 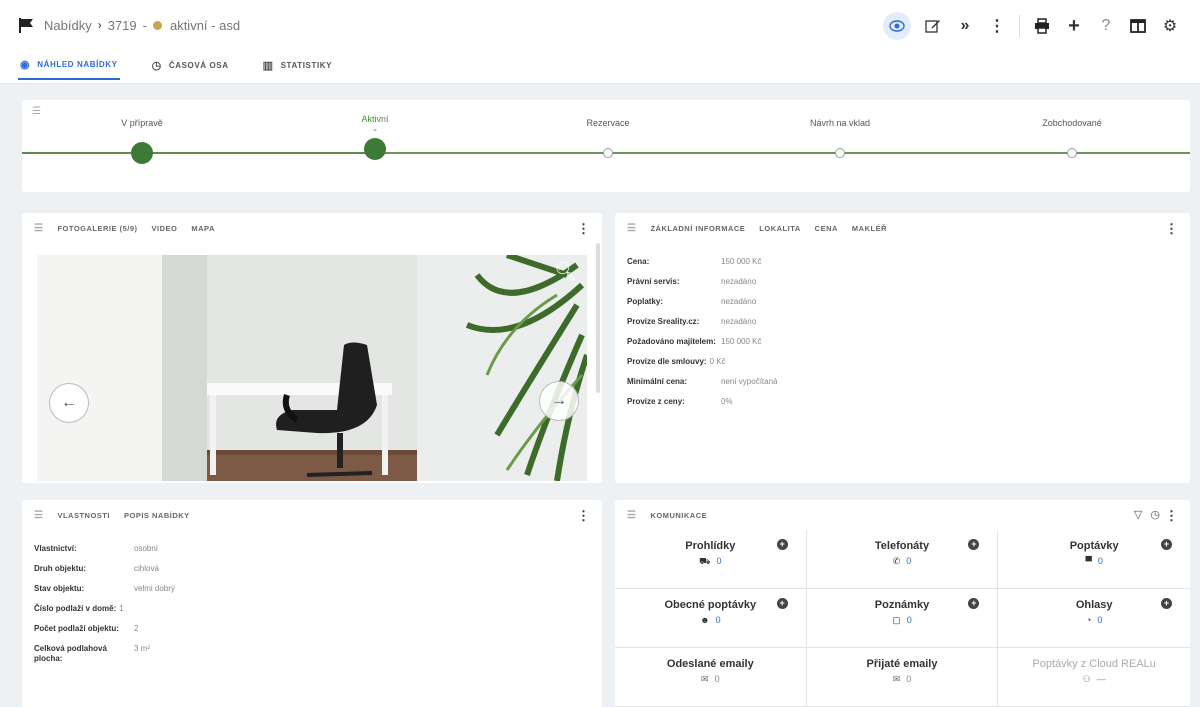 I want to click on tab-offer-preview: ◉ NÁHLED NABÍDKY, so click(x=69, y=65).